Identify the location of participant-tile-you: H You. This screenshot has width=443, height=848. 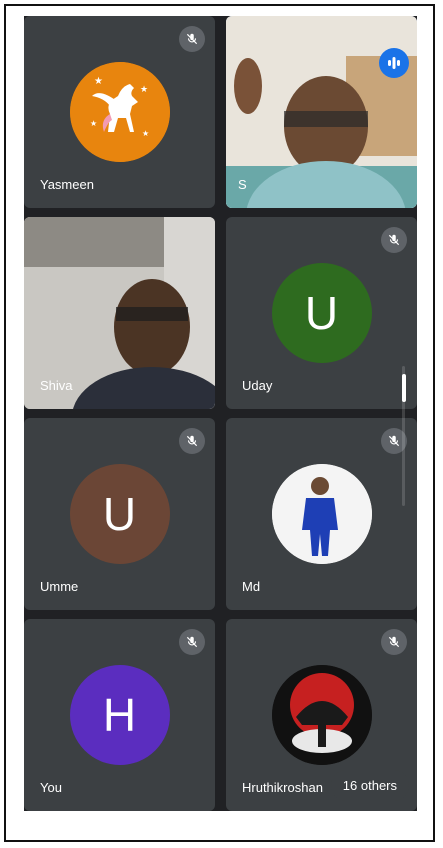
(119, 715).